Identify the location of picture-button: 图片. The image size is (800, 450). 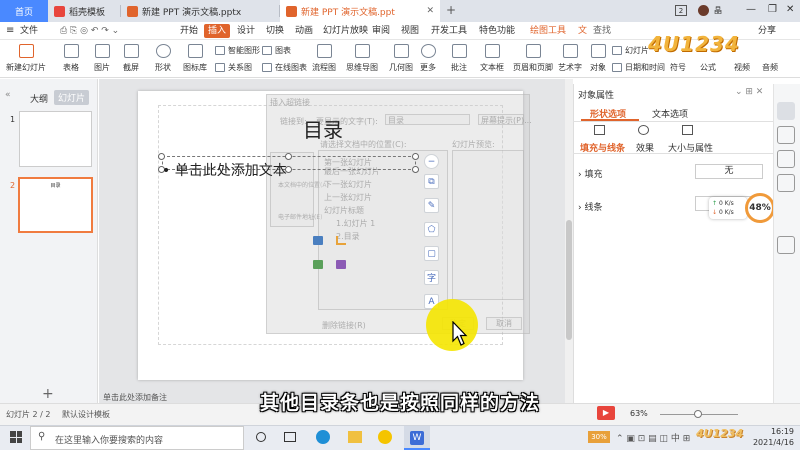
(102, 58).